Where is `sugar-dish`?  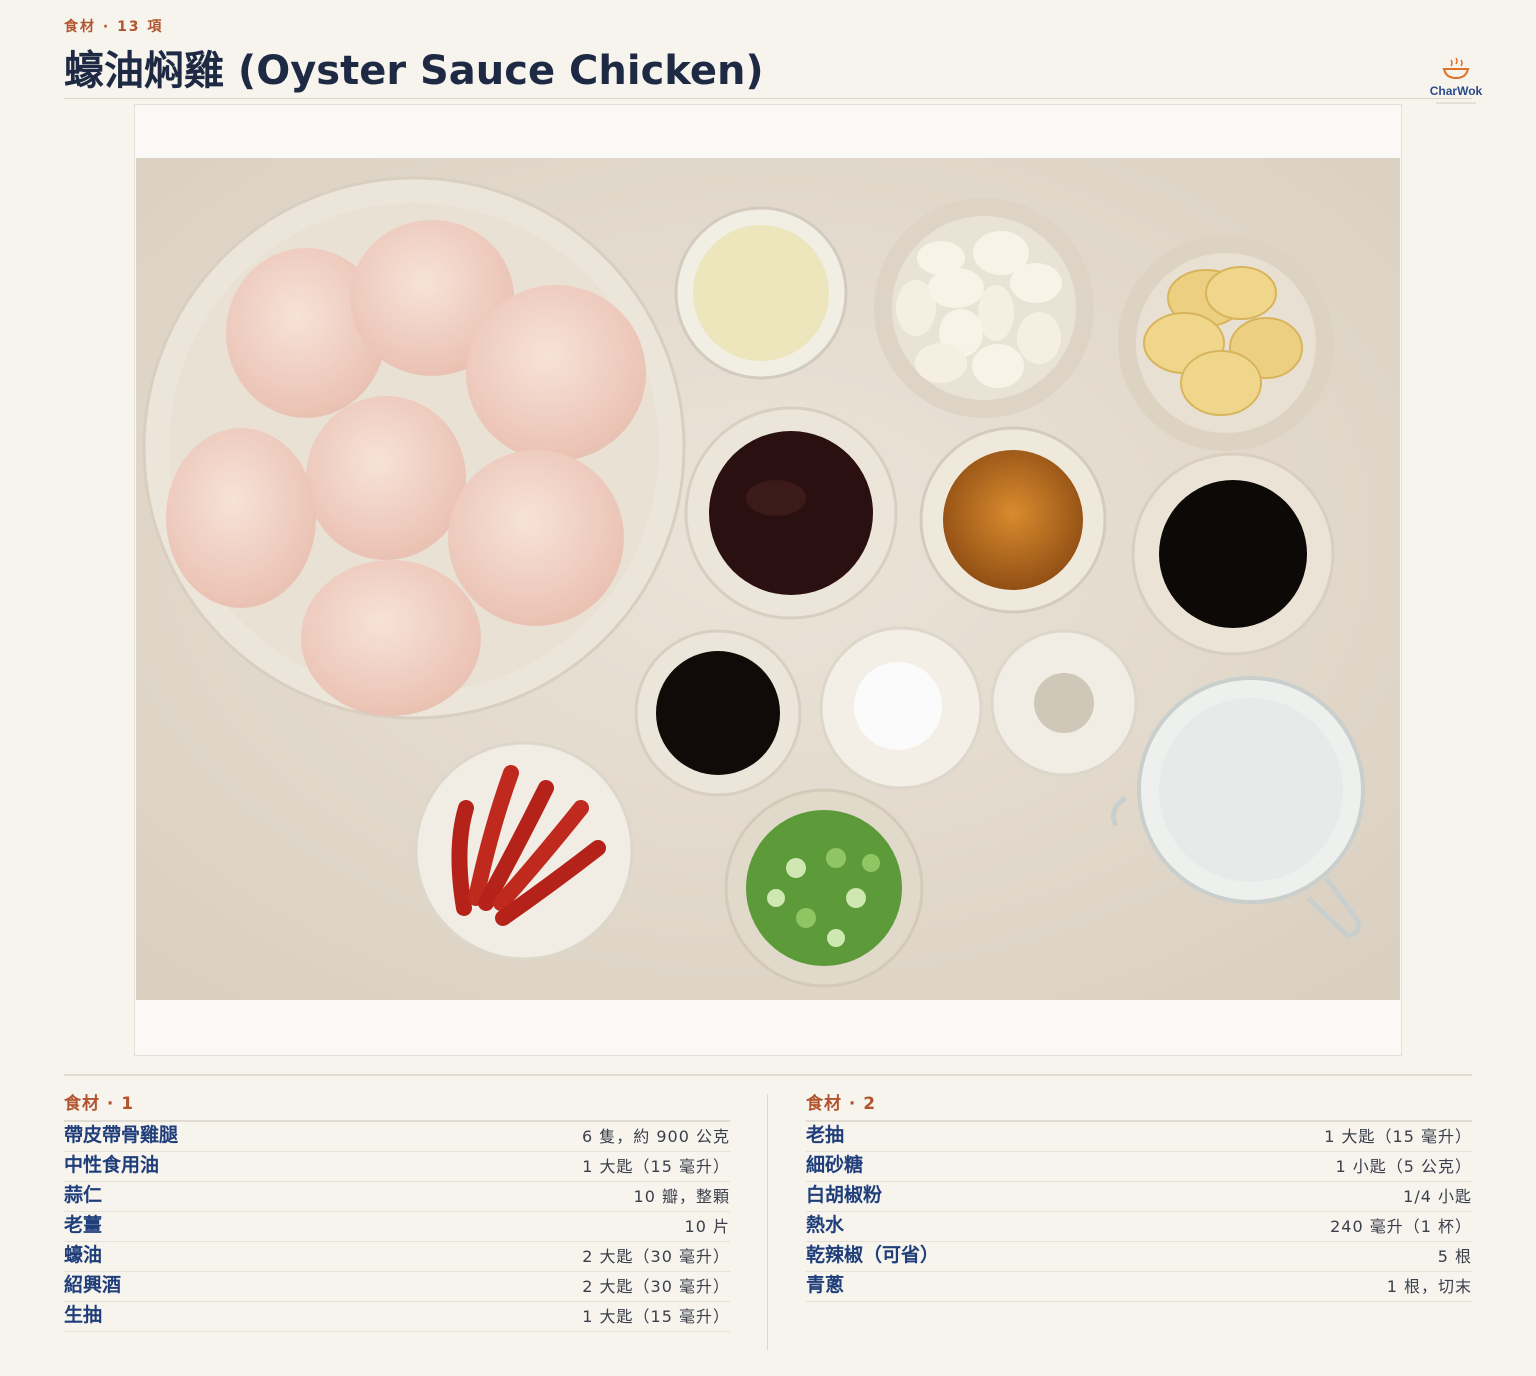
sugar-dish is located at coordinates (901, 708).